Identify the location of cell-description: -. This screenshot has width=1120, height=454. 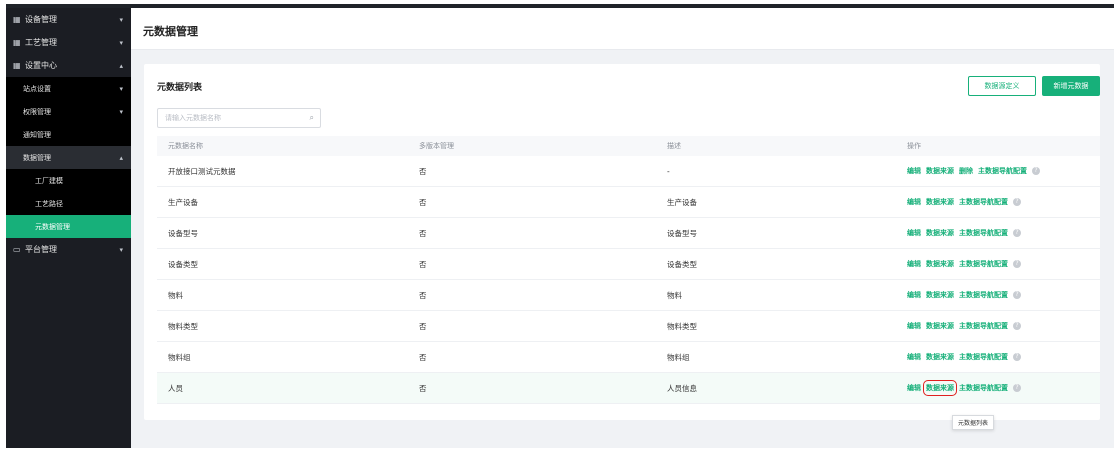
(668, 171).